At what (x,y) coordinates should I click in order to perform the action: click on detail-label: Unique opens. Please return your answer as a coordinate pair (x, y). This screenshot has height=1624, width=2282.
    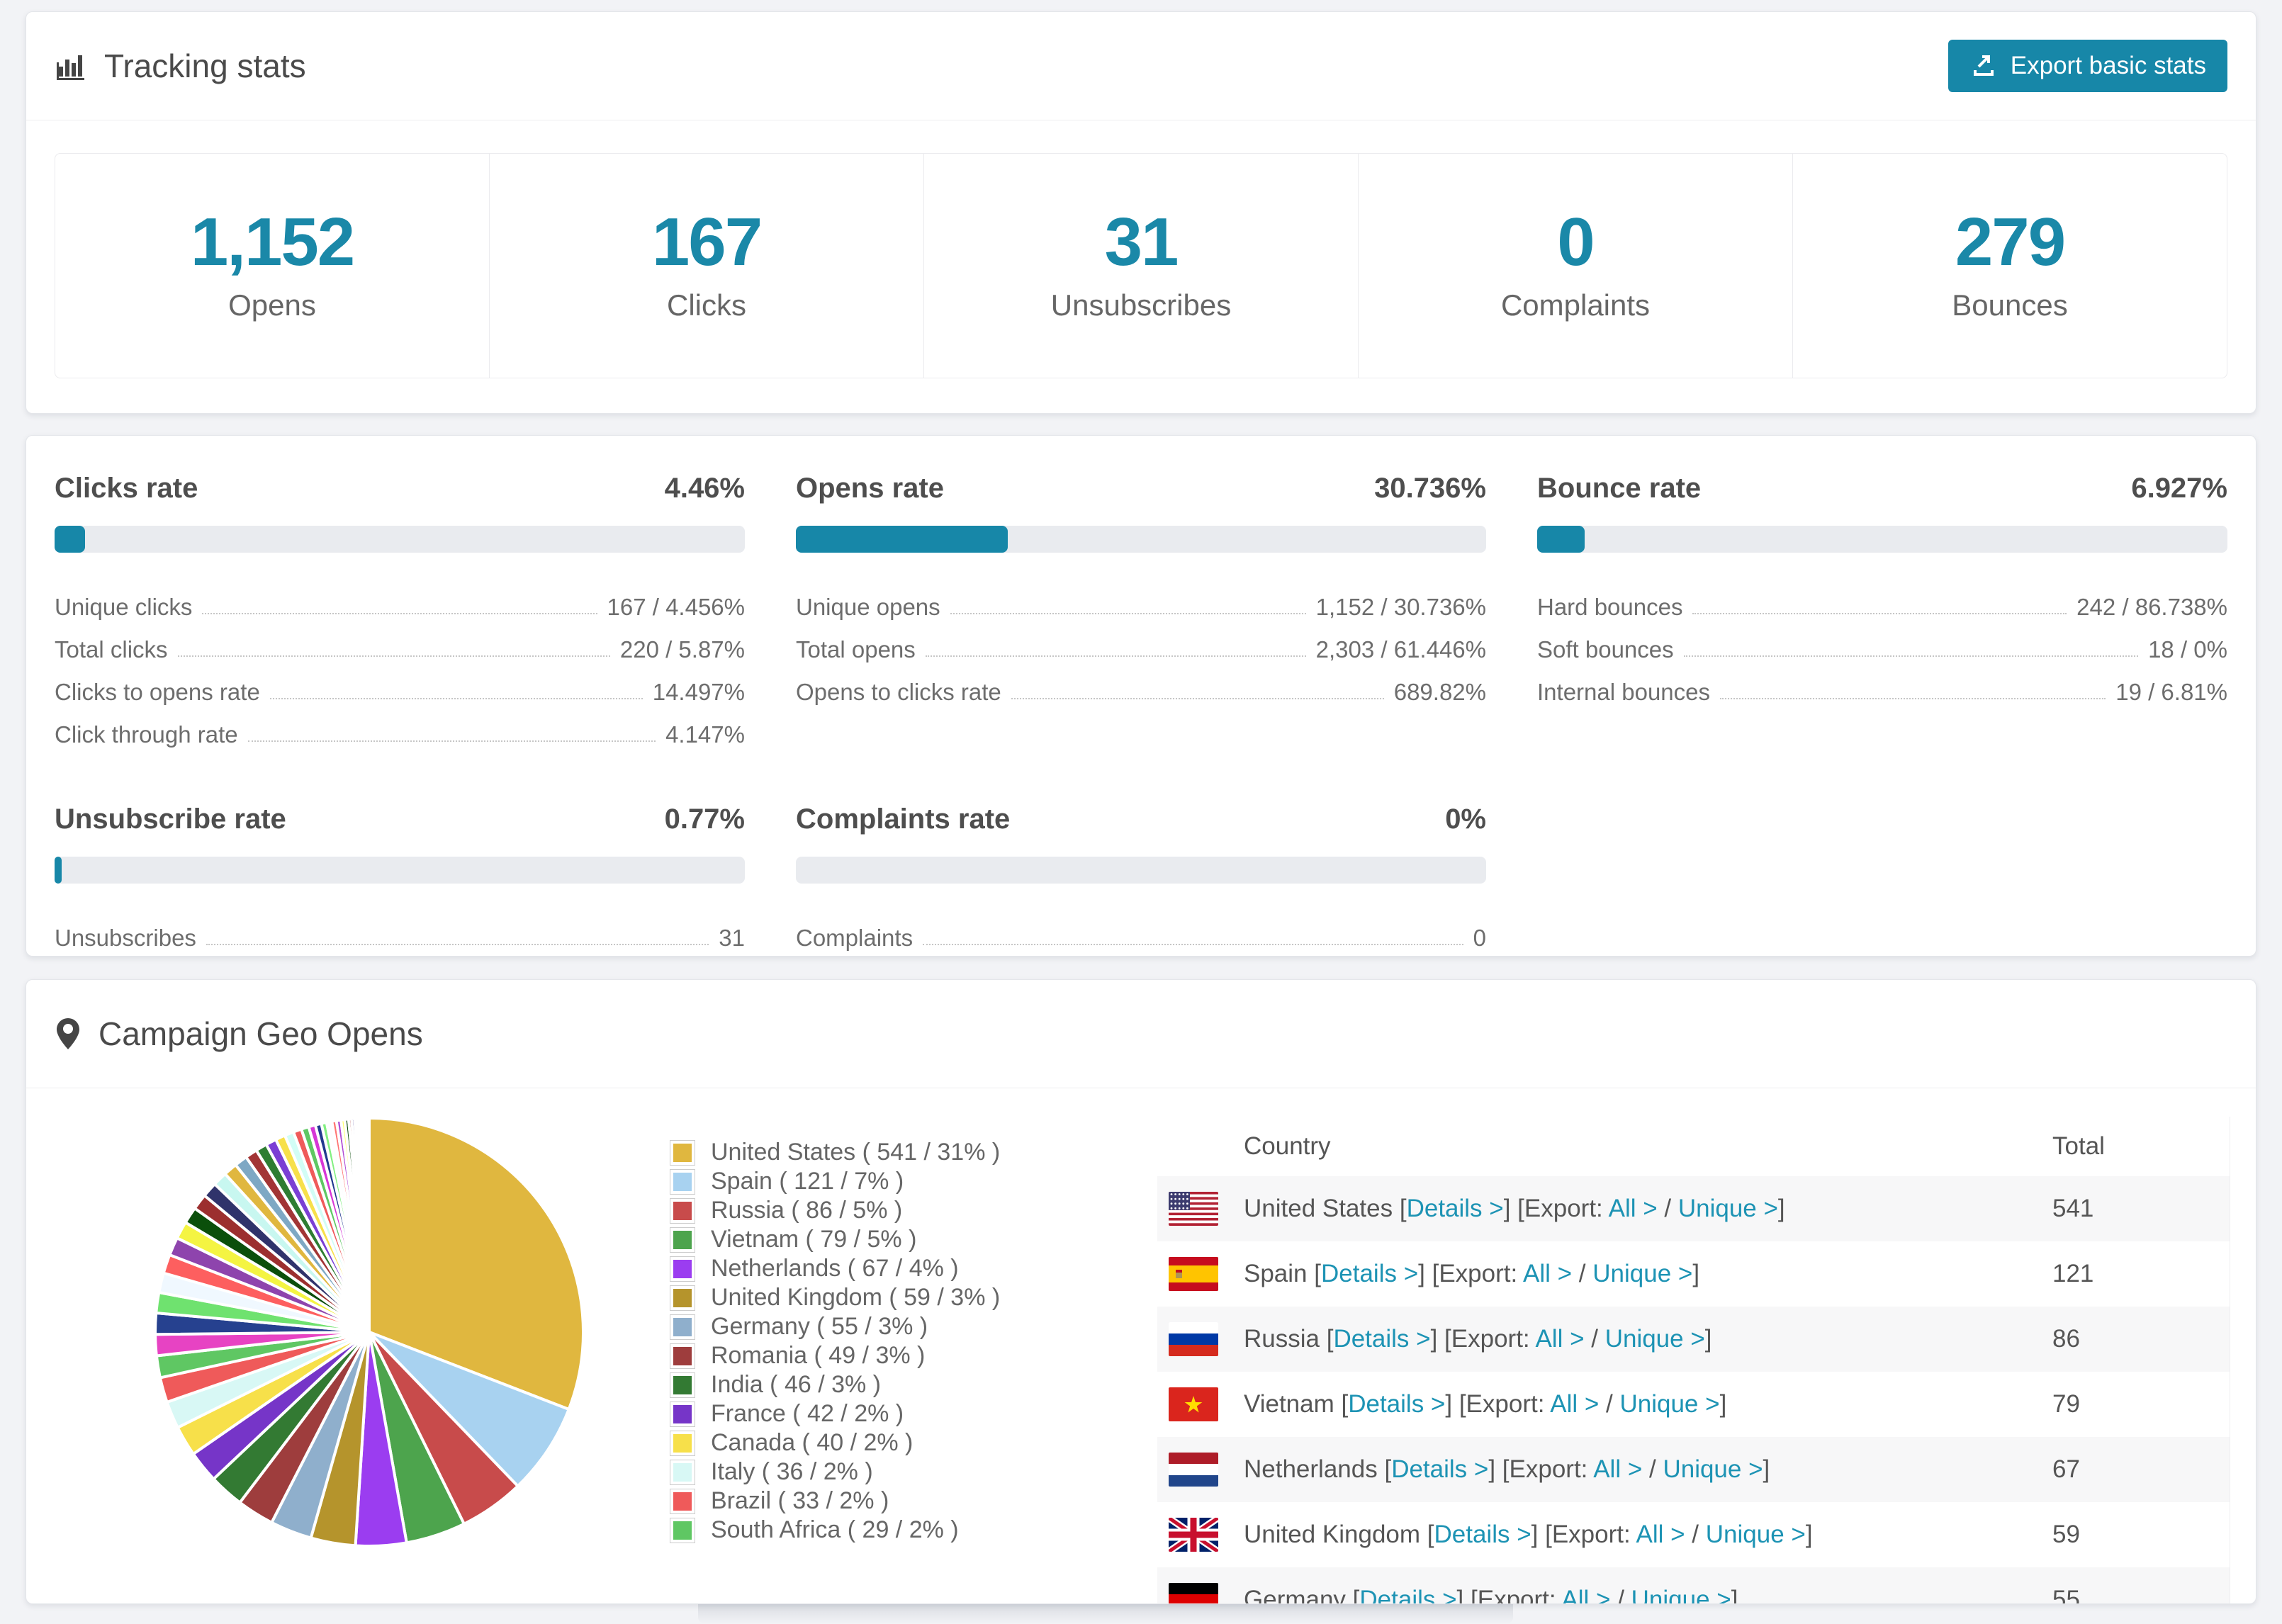
    Looking at the image, I should click on (868, 607).